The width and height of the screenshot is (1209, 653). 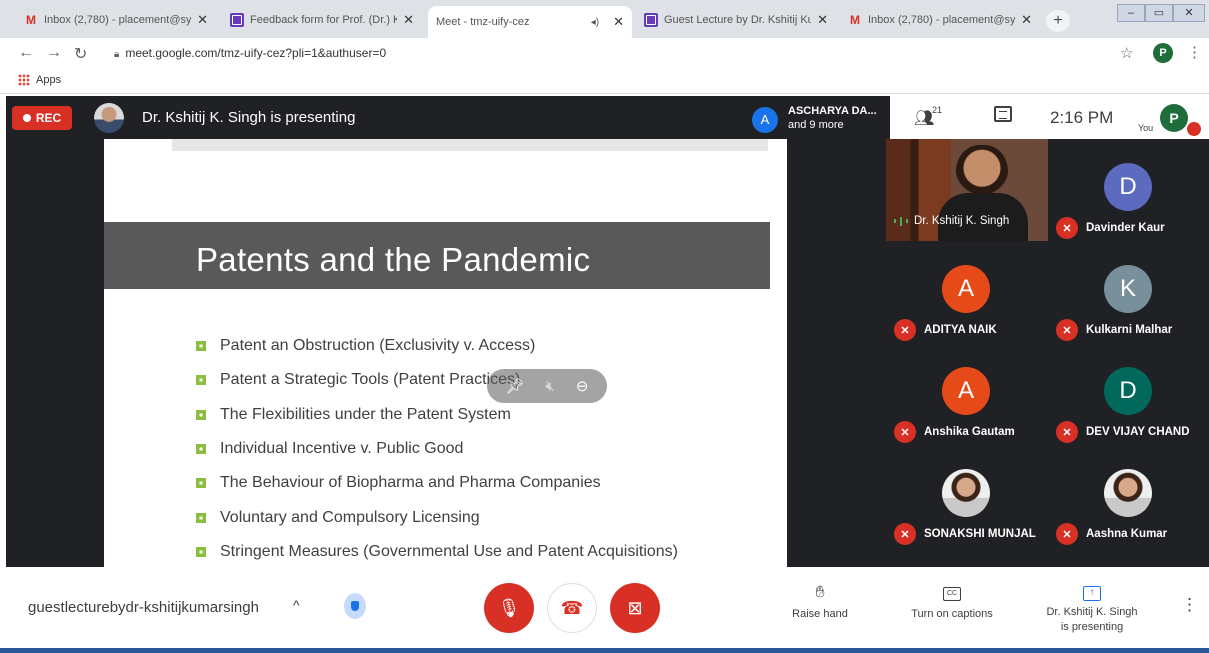 What do you see at coordinates (1194, 129) in the screenshot?
I see `mic-off-icon` at bounding box center [1194, 129].